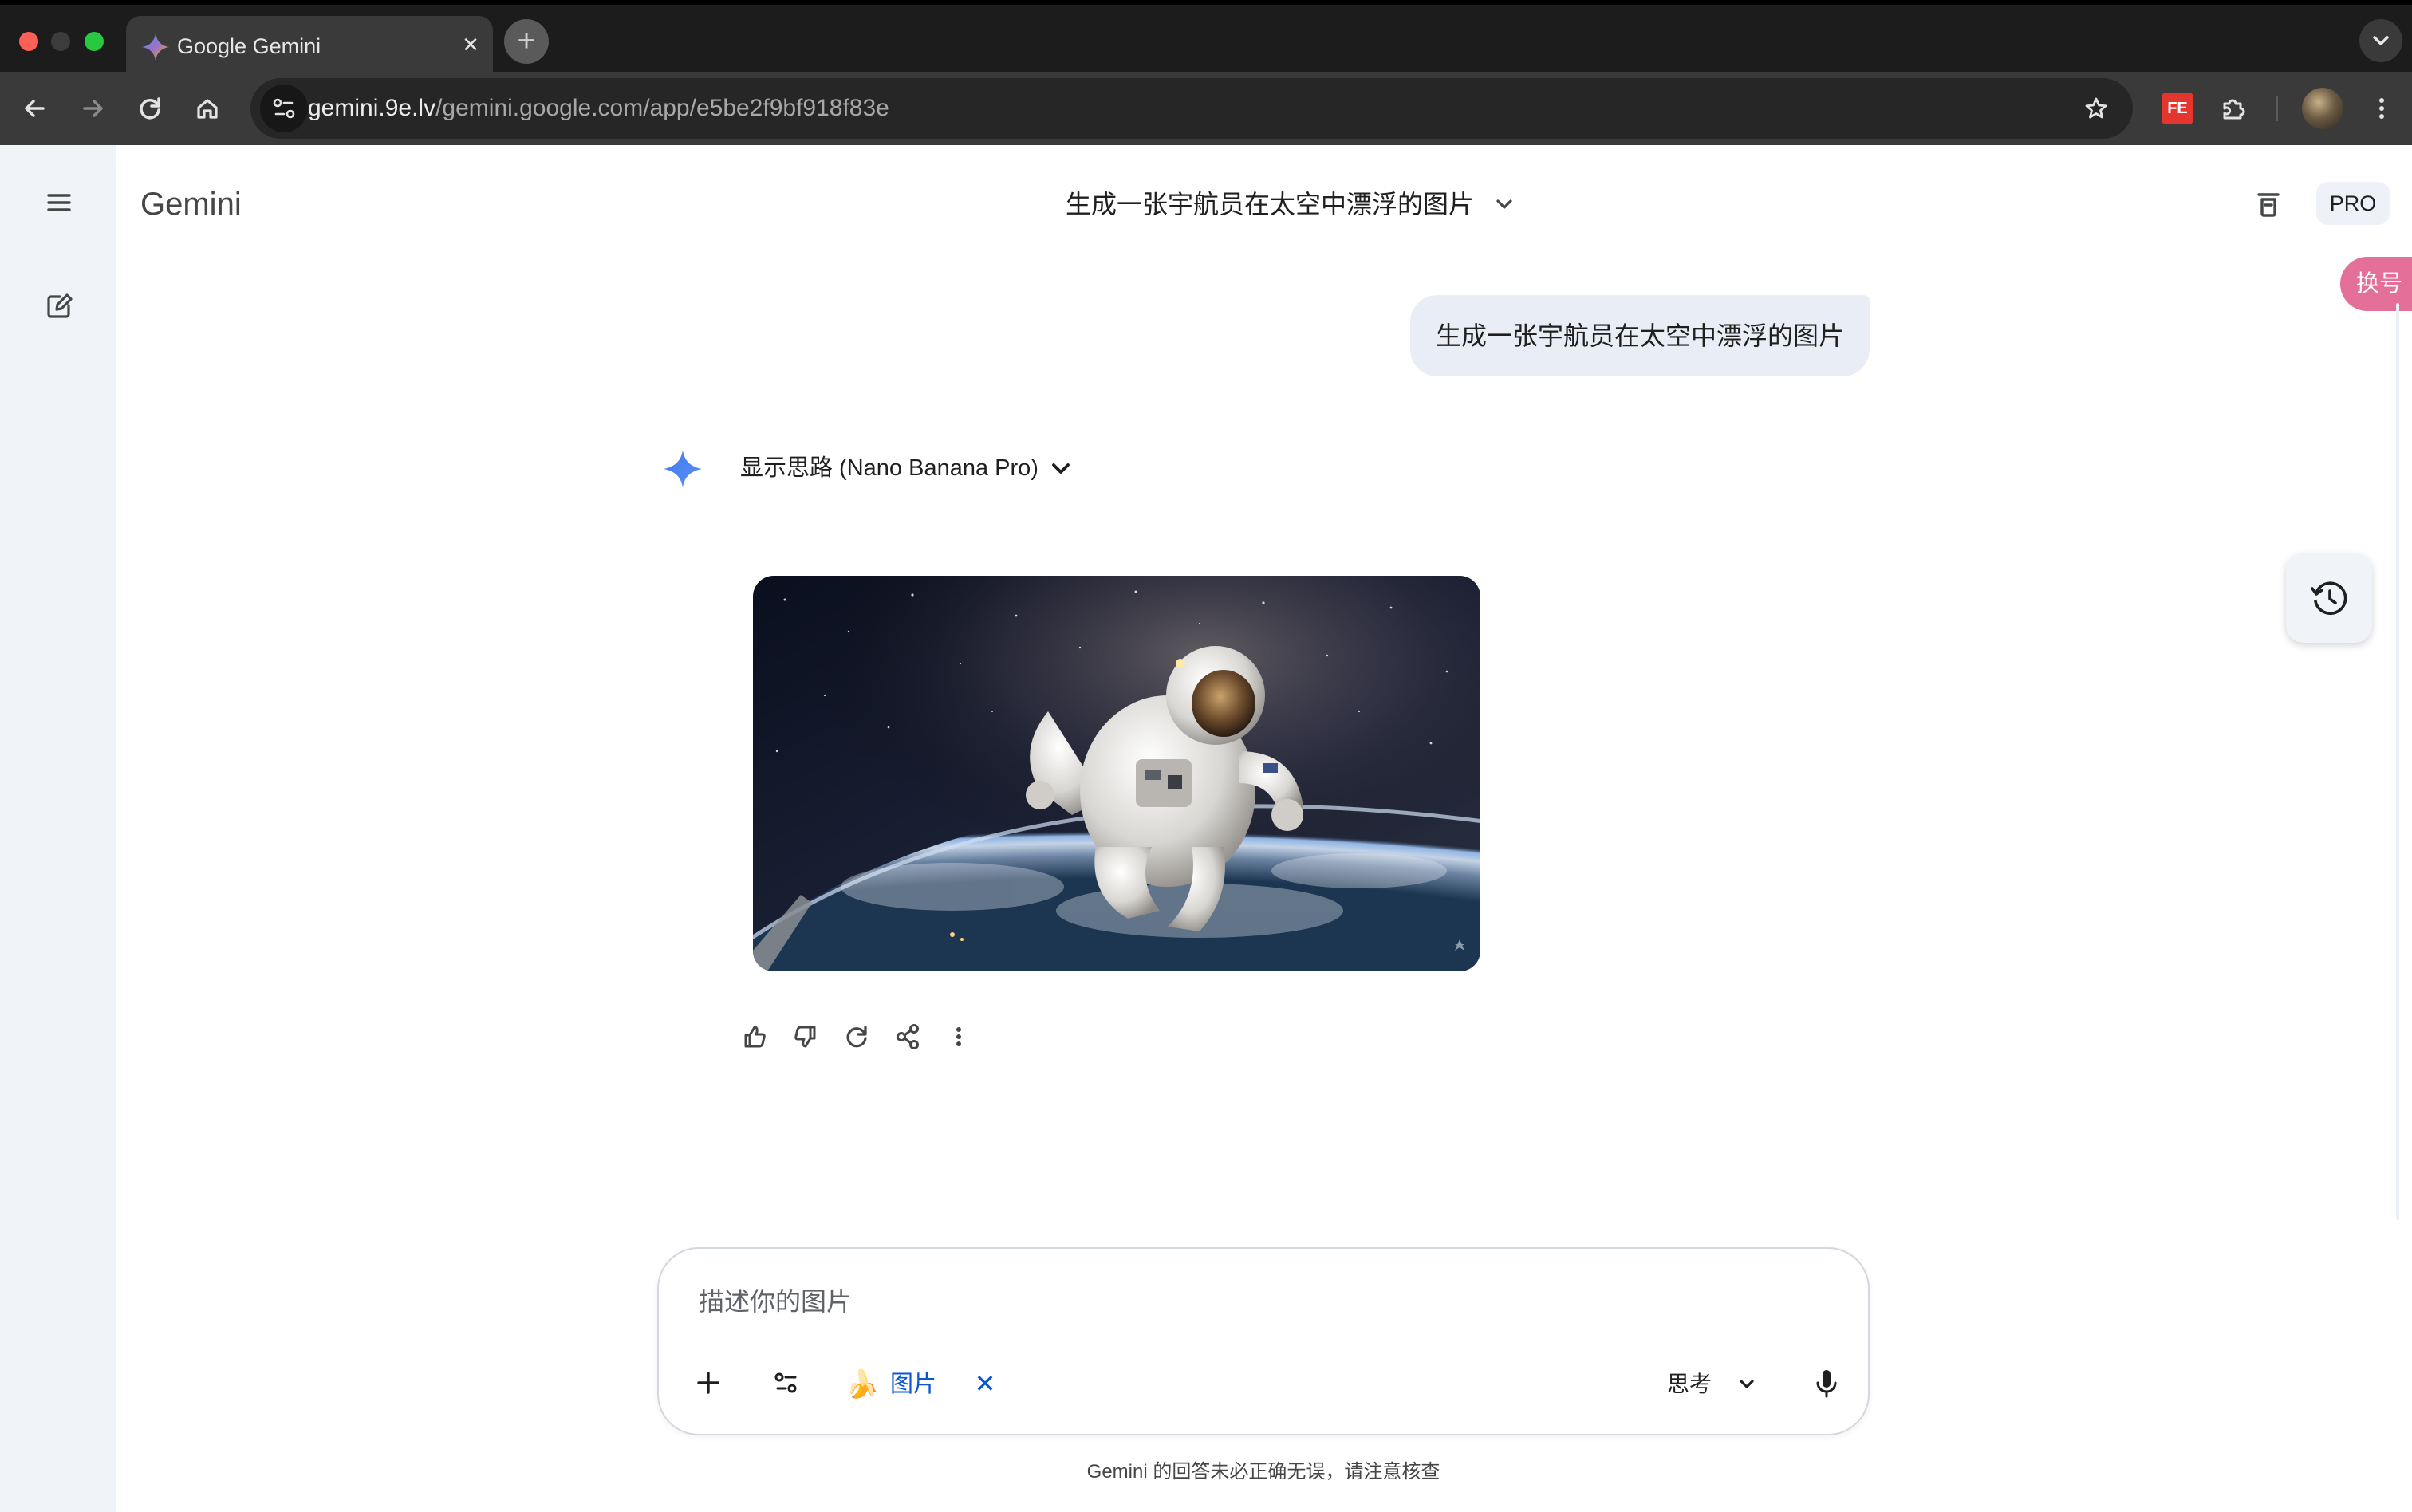 This screenshot has width=2412, height=1512. What do you see at coordinates (1206, 38) in the screenshot?
I see `browser-tab-strip: Google Gemini × +` at bounding box center [1206, 38].